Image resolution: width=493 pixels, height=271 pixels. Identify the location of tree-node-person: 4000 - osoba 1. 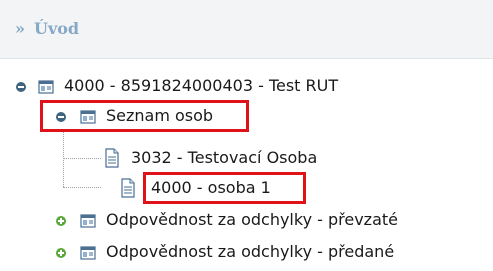
(246, 188).